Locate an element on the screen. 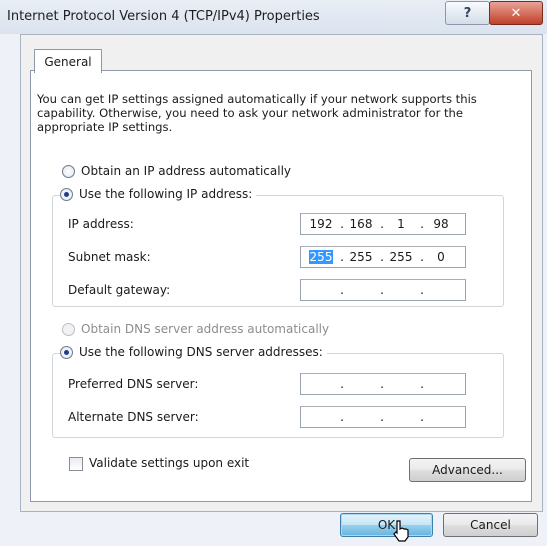 This screenshot has width=547, height=546. subnet-octet-2: 255 is located at coordinates (361, 257).